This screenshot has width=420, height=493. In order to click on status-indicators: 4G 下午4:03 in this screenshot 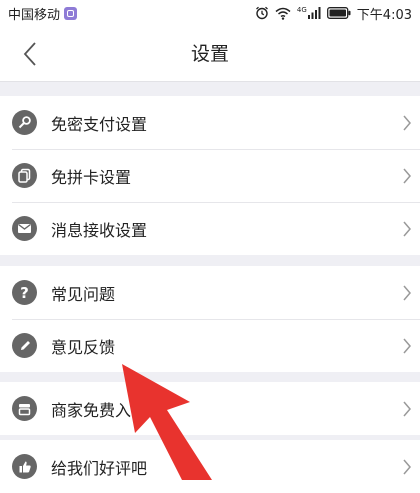, I will do `click(333, 13)`.